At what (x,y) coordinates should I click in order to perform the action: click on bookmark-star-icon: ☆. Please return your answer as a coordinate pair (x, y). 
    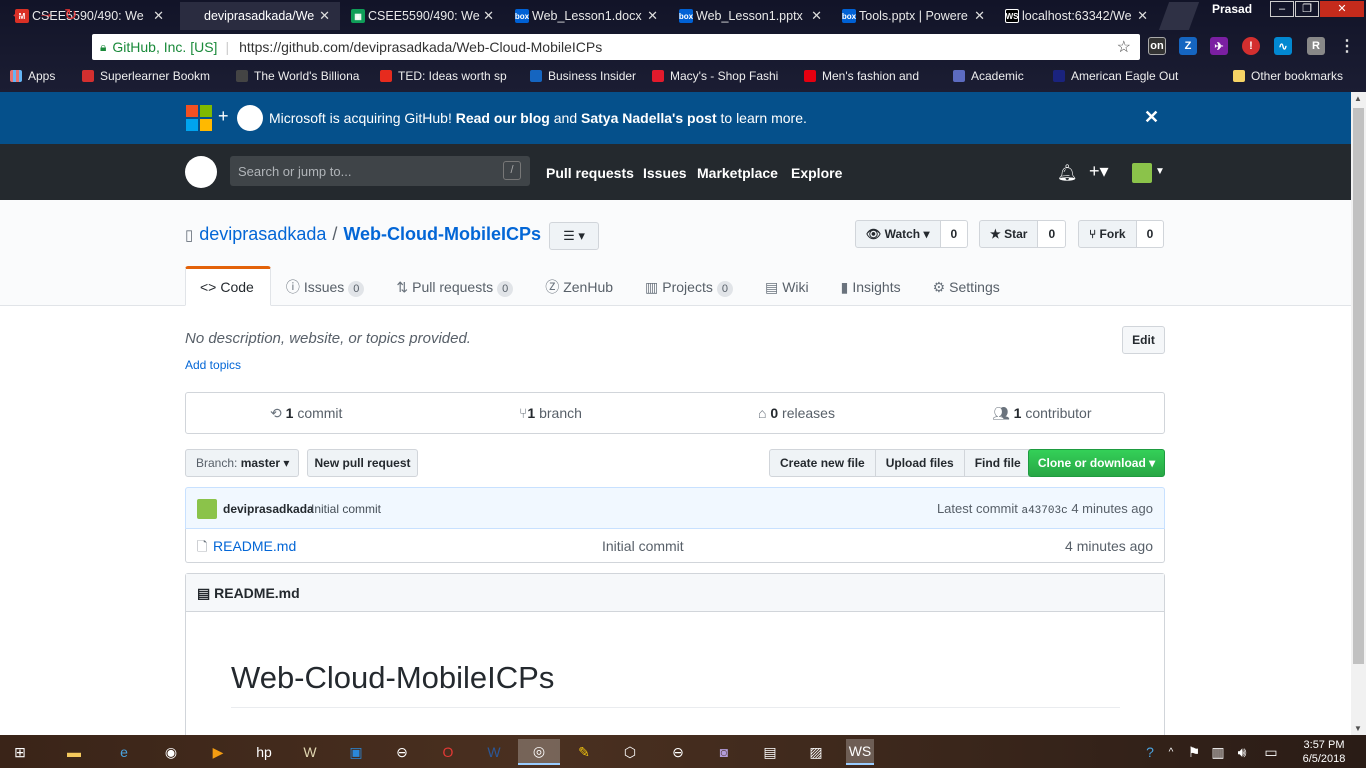
    Looking at the image, I should click on (1124, 47).